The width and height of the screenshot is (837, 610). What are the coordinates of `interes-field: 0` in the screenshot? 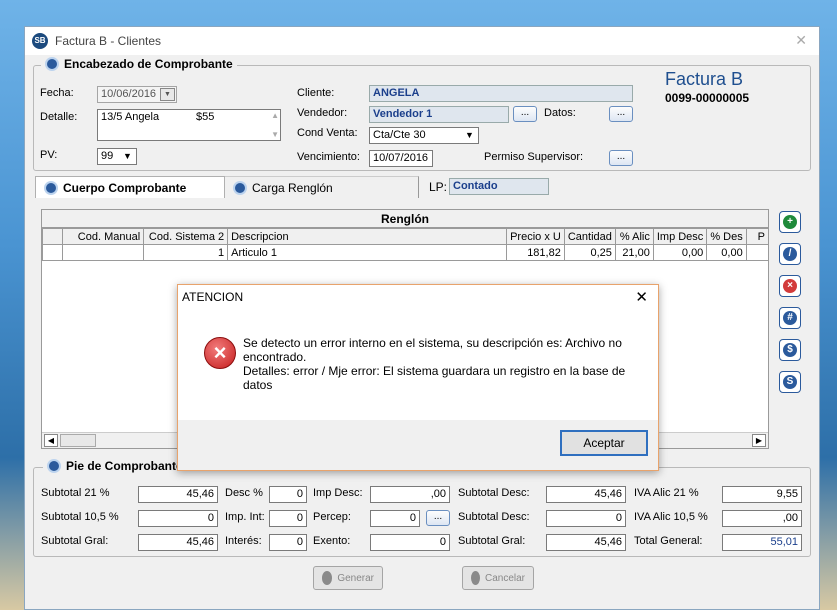 It's located at (288, 542).